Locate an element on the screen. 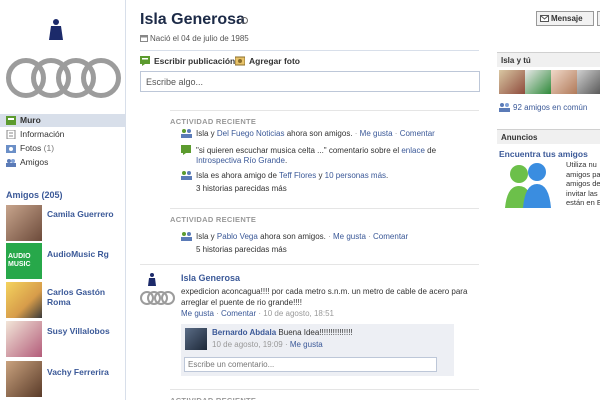  similar-stories-link: 3 historias parecidas más is located at coordinates (241, 189).